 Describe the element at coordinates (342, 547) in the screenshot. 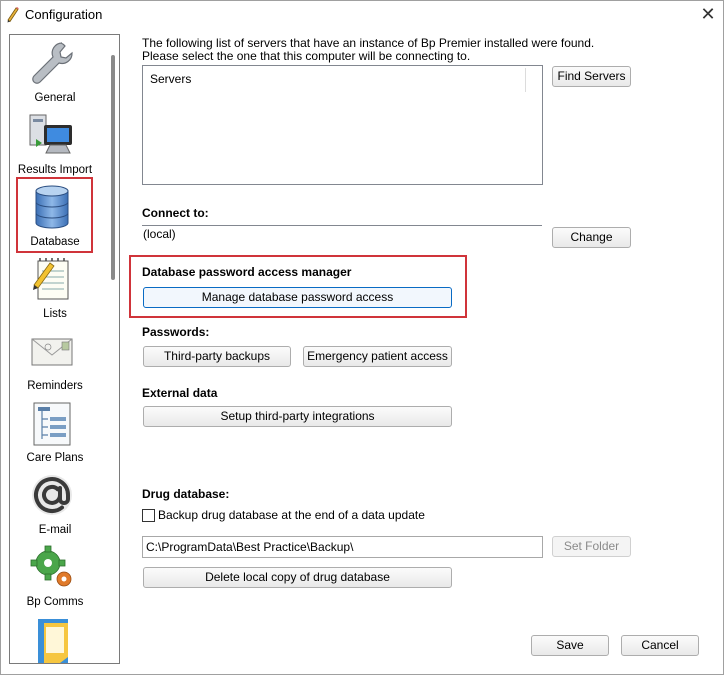

I see `backup-path-field: C:\ProgramData\Best Practice\Backup\` at that location.